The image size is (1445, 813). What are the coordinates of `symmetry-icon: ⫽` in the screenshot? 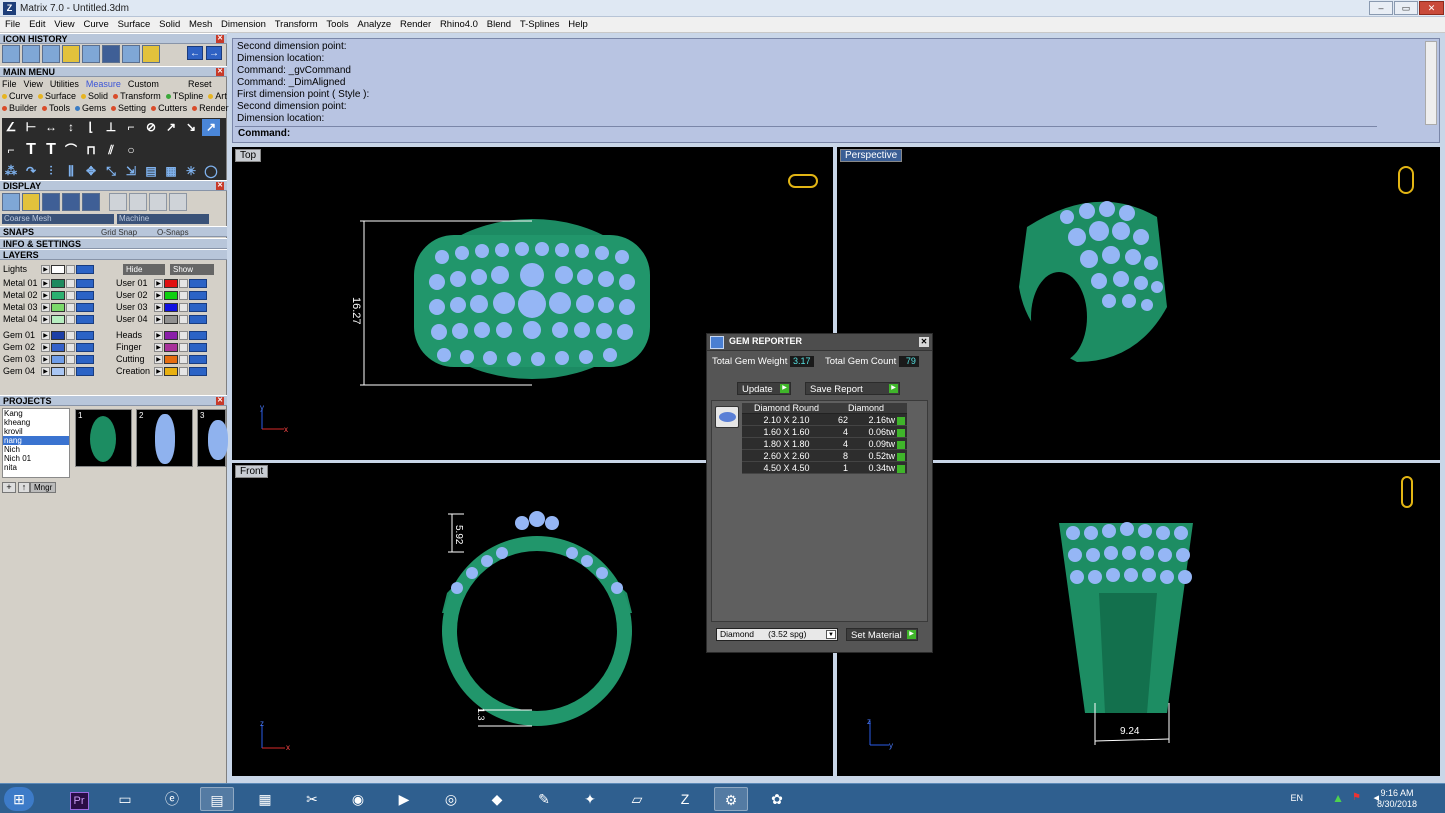 It's located at (111, 150).